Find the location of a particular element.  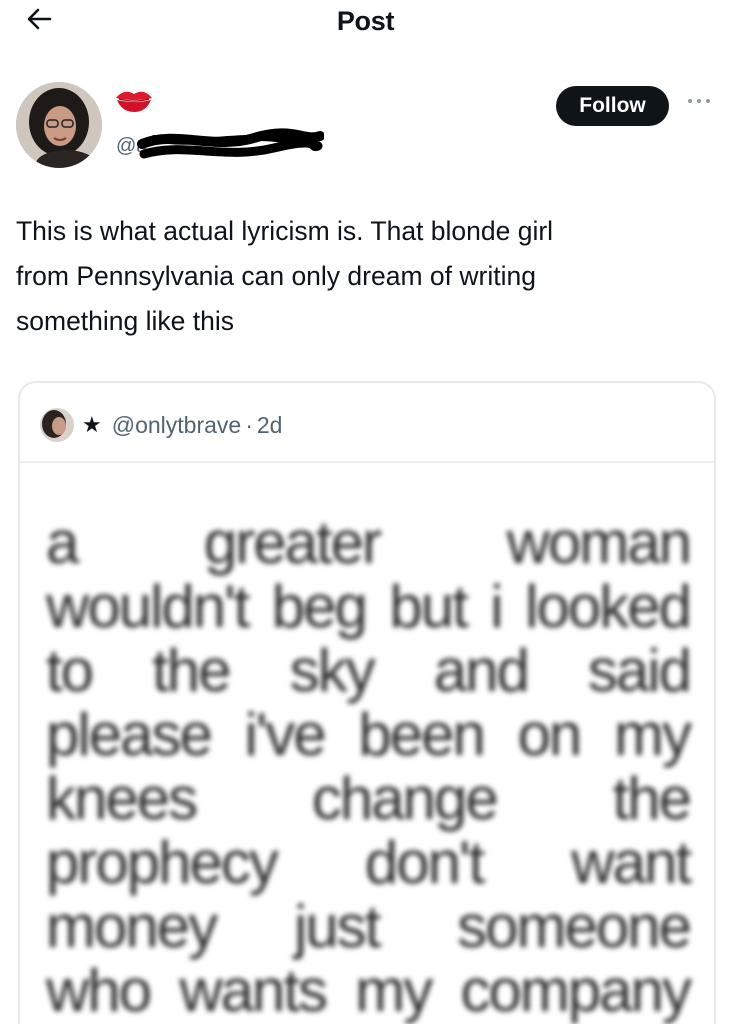

quote-header: ★ @onlytbrave · 2d is located at coordinates (161, 425).